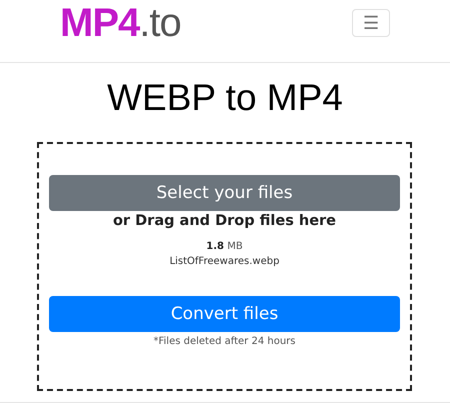  I want to click on select-files-button: Select your files, so click(224, 193).